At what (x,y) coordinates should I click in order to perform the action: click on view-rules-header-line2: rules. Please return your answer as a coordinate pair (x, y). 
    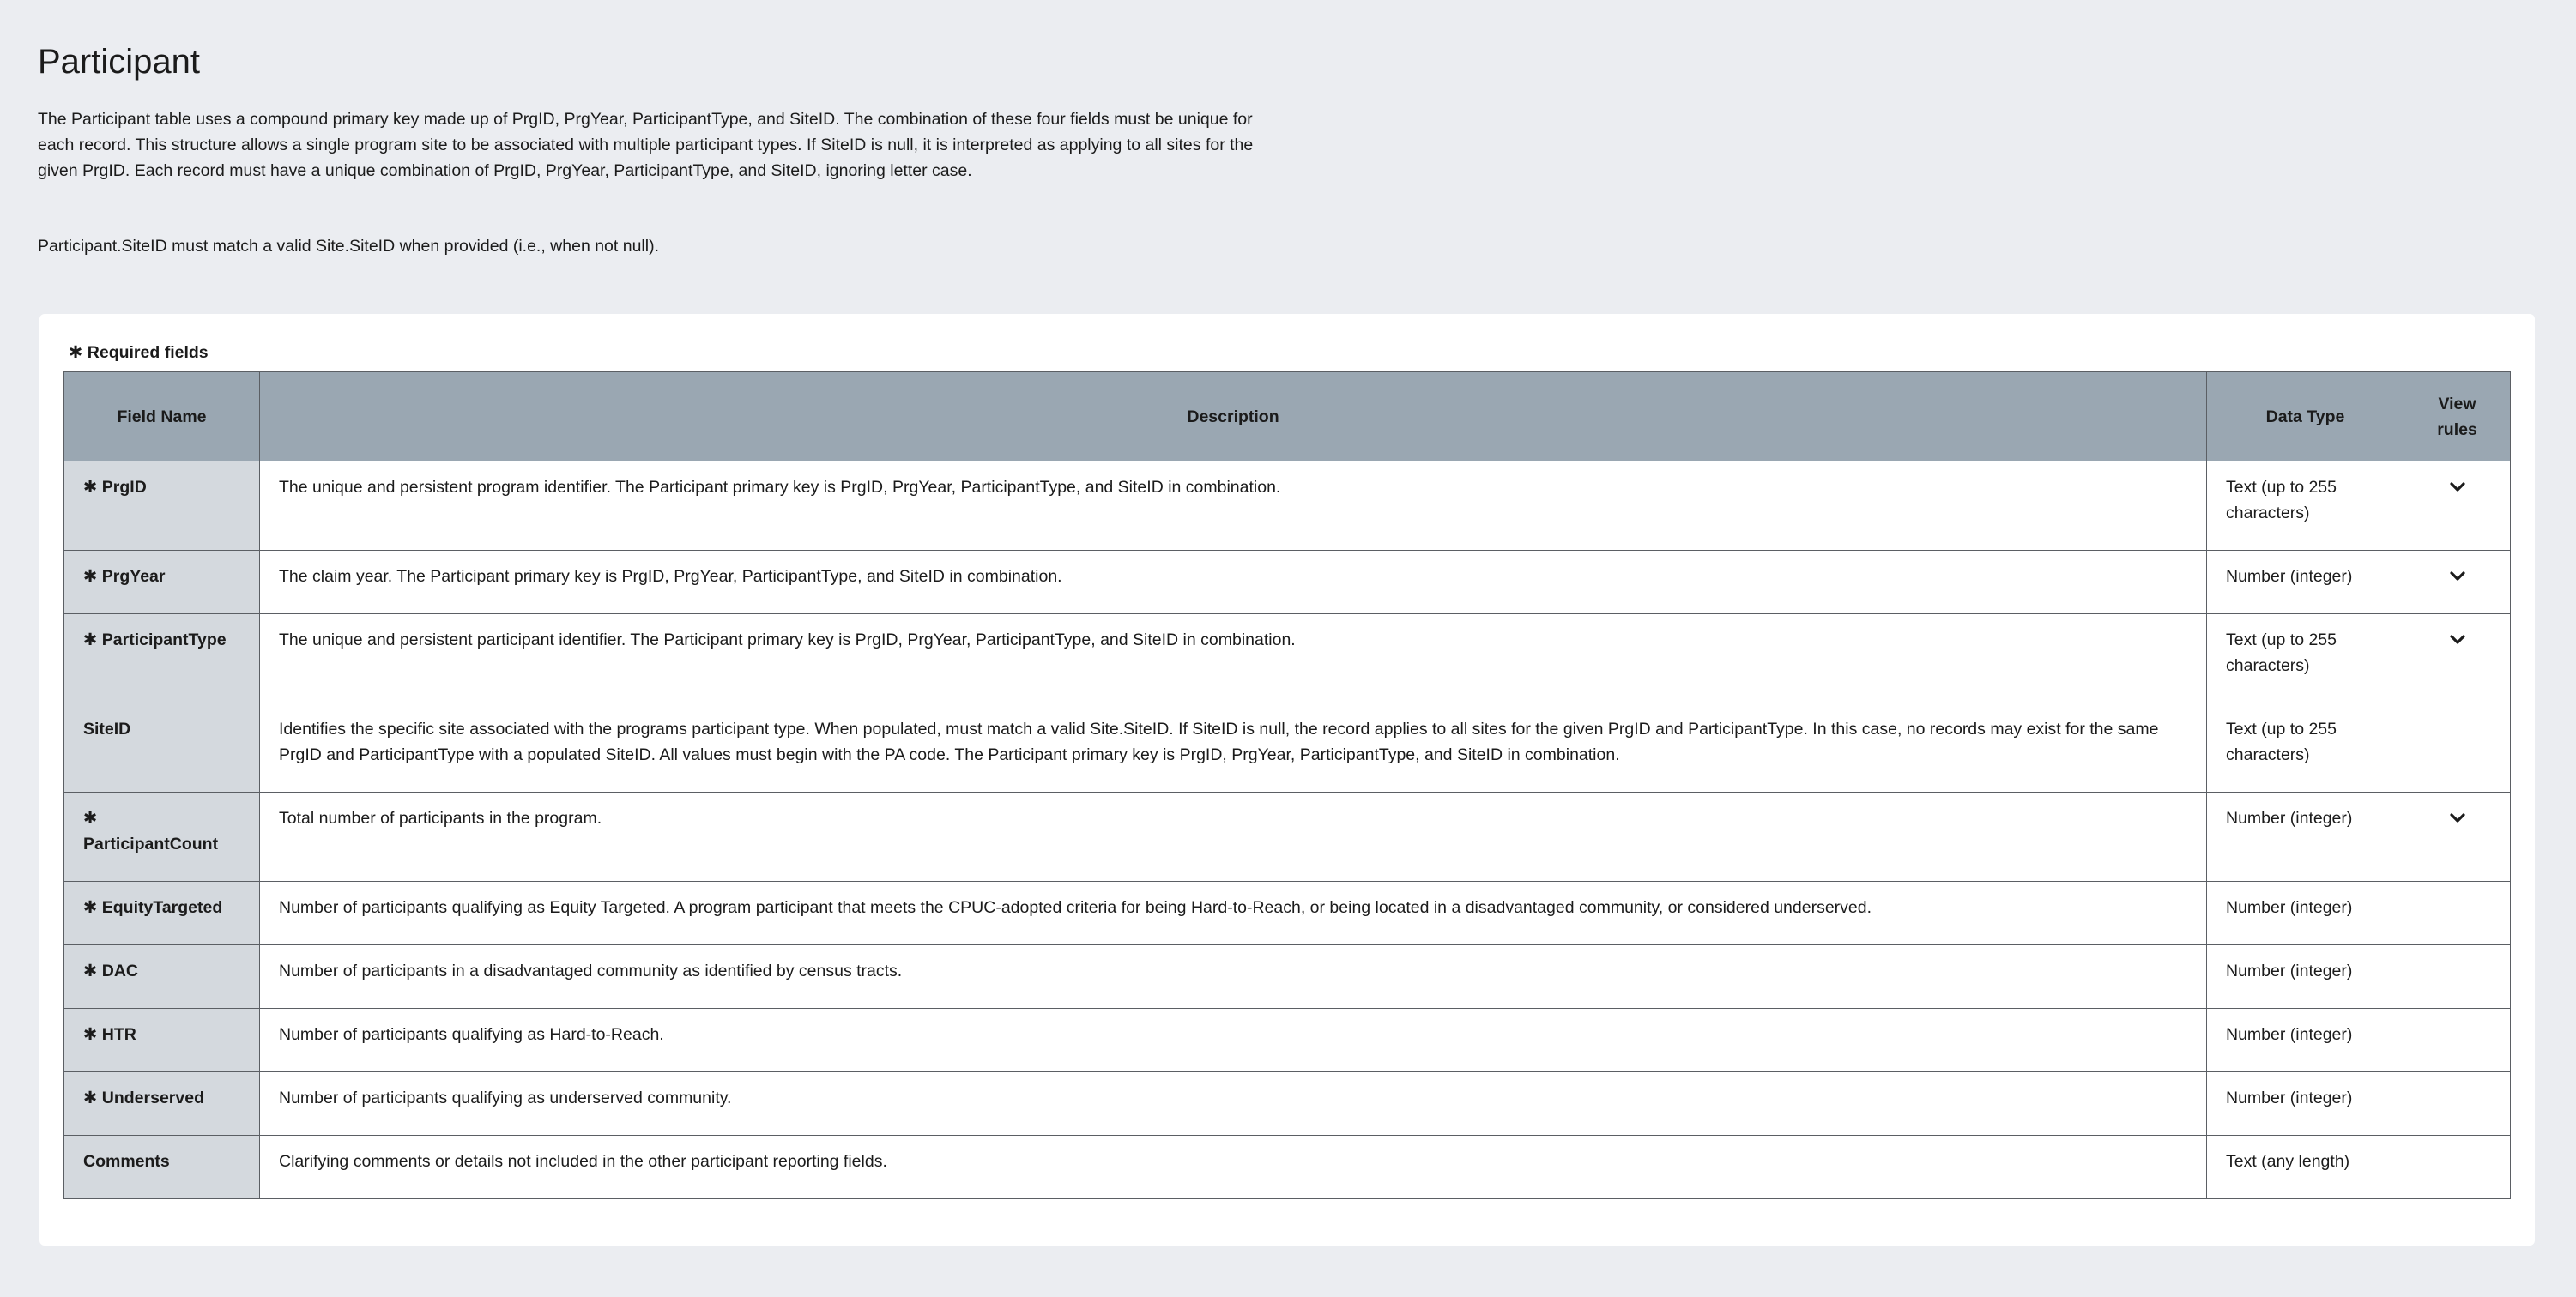
    Looking at the image, I should click on (2457, 429).